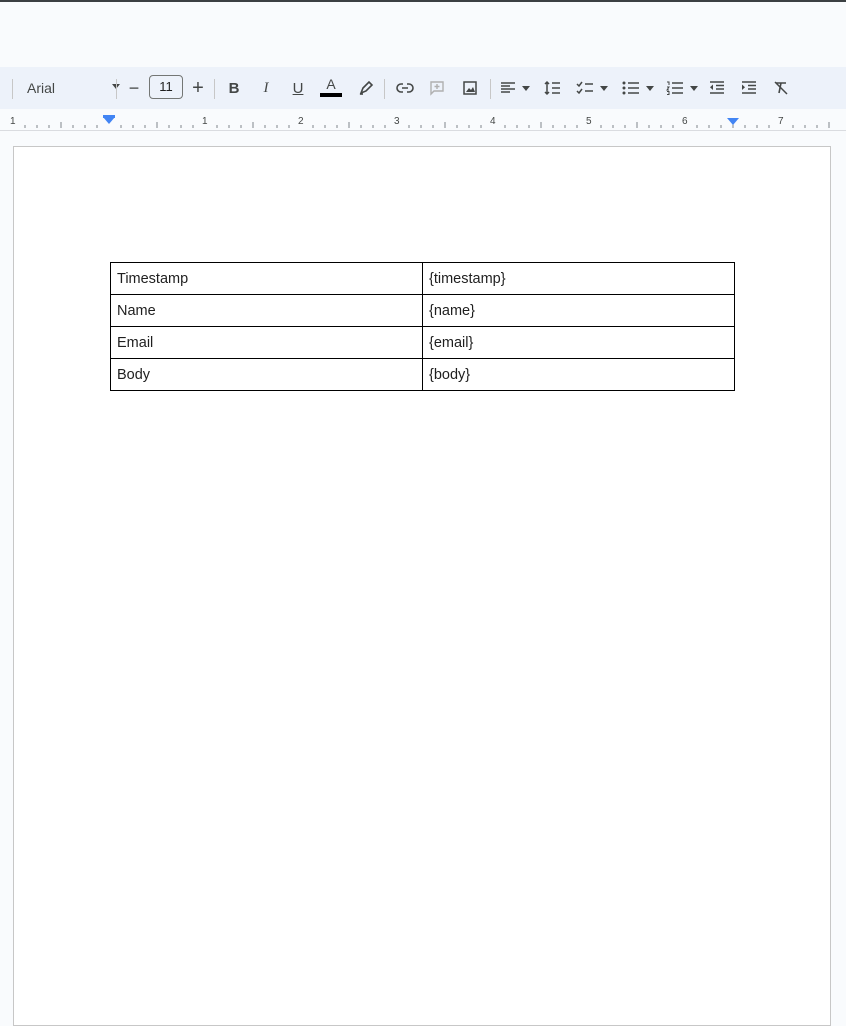 This screenshot has width=846, height=1026. I want to click on table-cell-value: {timestamp}, so click(578, 278).